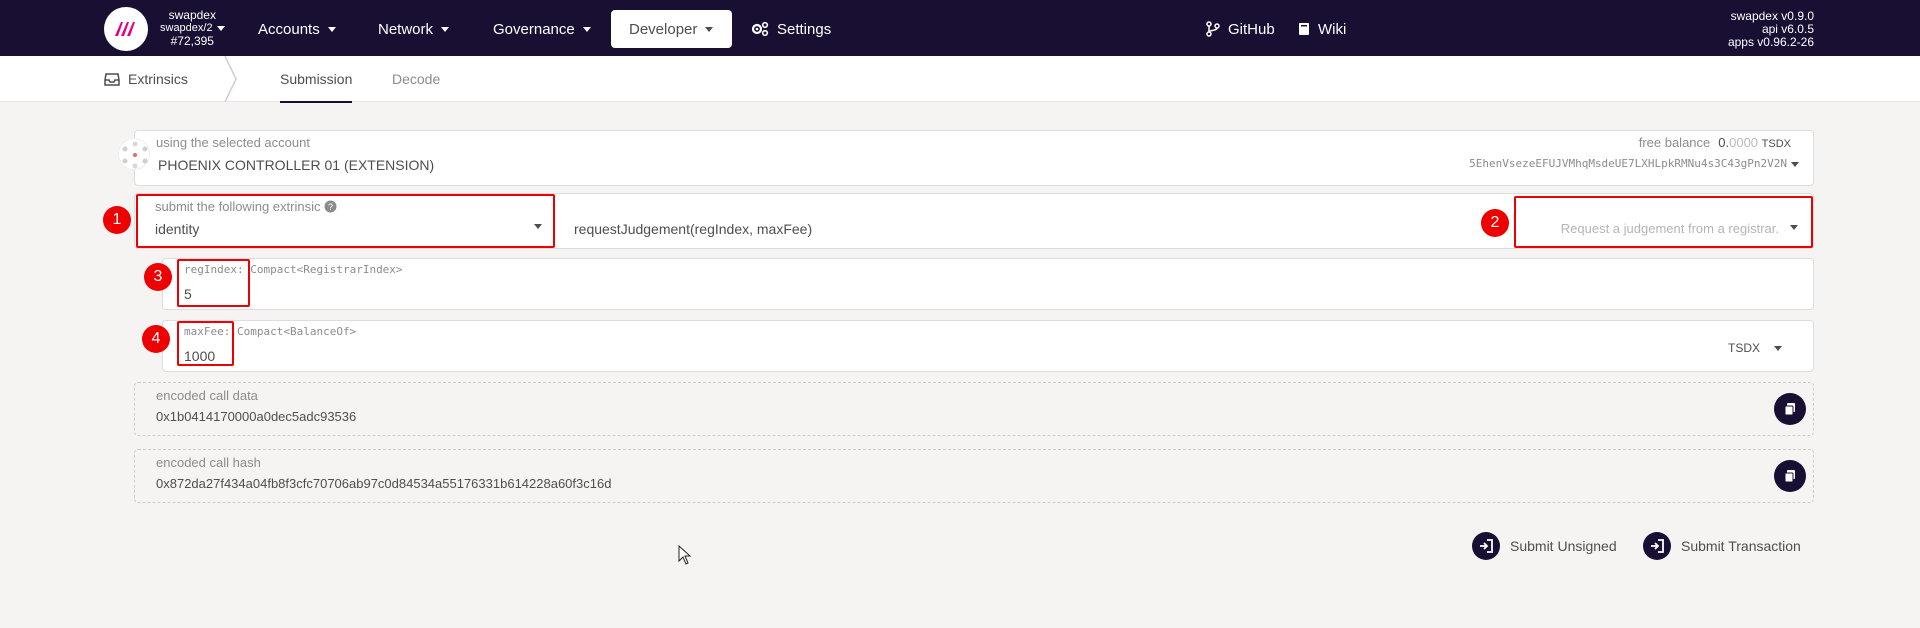 This screenshot has width=1920, height=628. What do you see at coordinates (192, 28) in the screenshot?
I see `chain-selector: swapdex swapdex/2 #72,395` at bounding box center [192, 28].